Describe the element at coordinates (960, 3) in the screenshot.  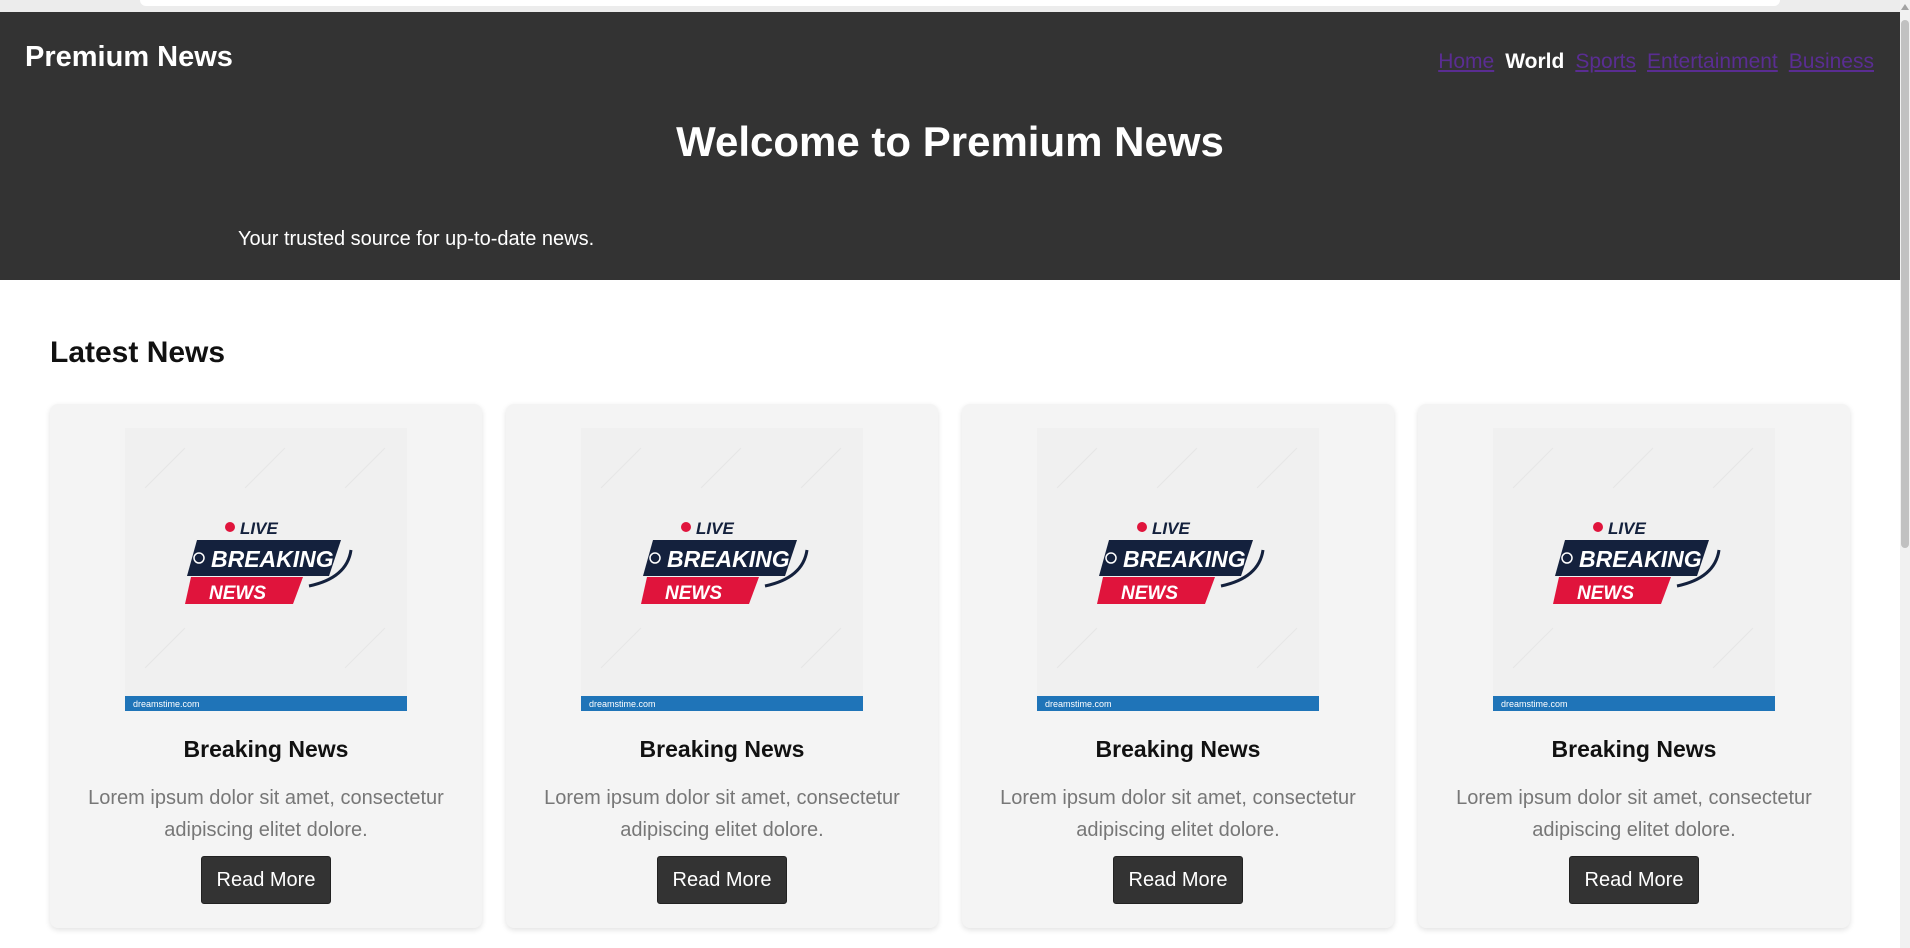
I see `browser-top-strip-inner` at that location.